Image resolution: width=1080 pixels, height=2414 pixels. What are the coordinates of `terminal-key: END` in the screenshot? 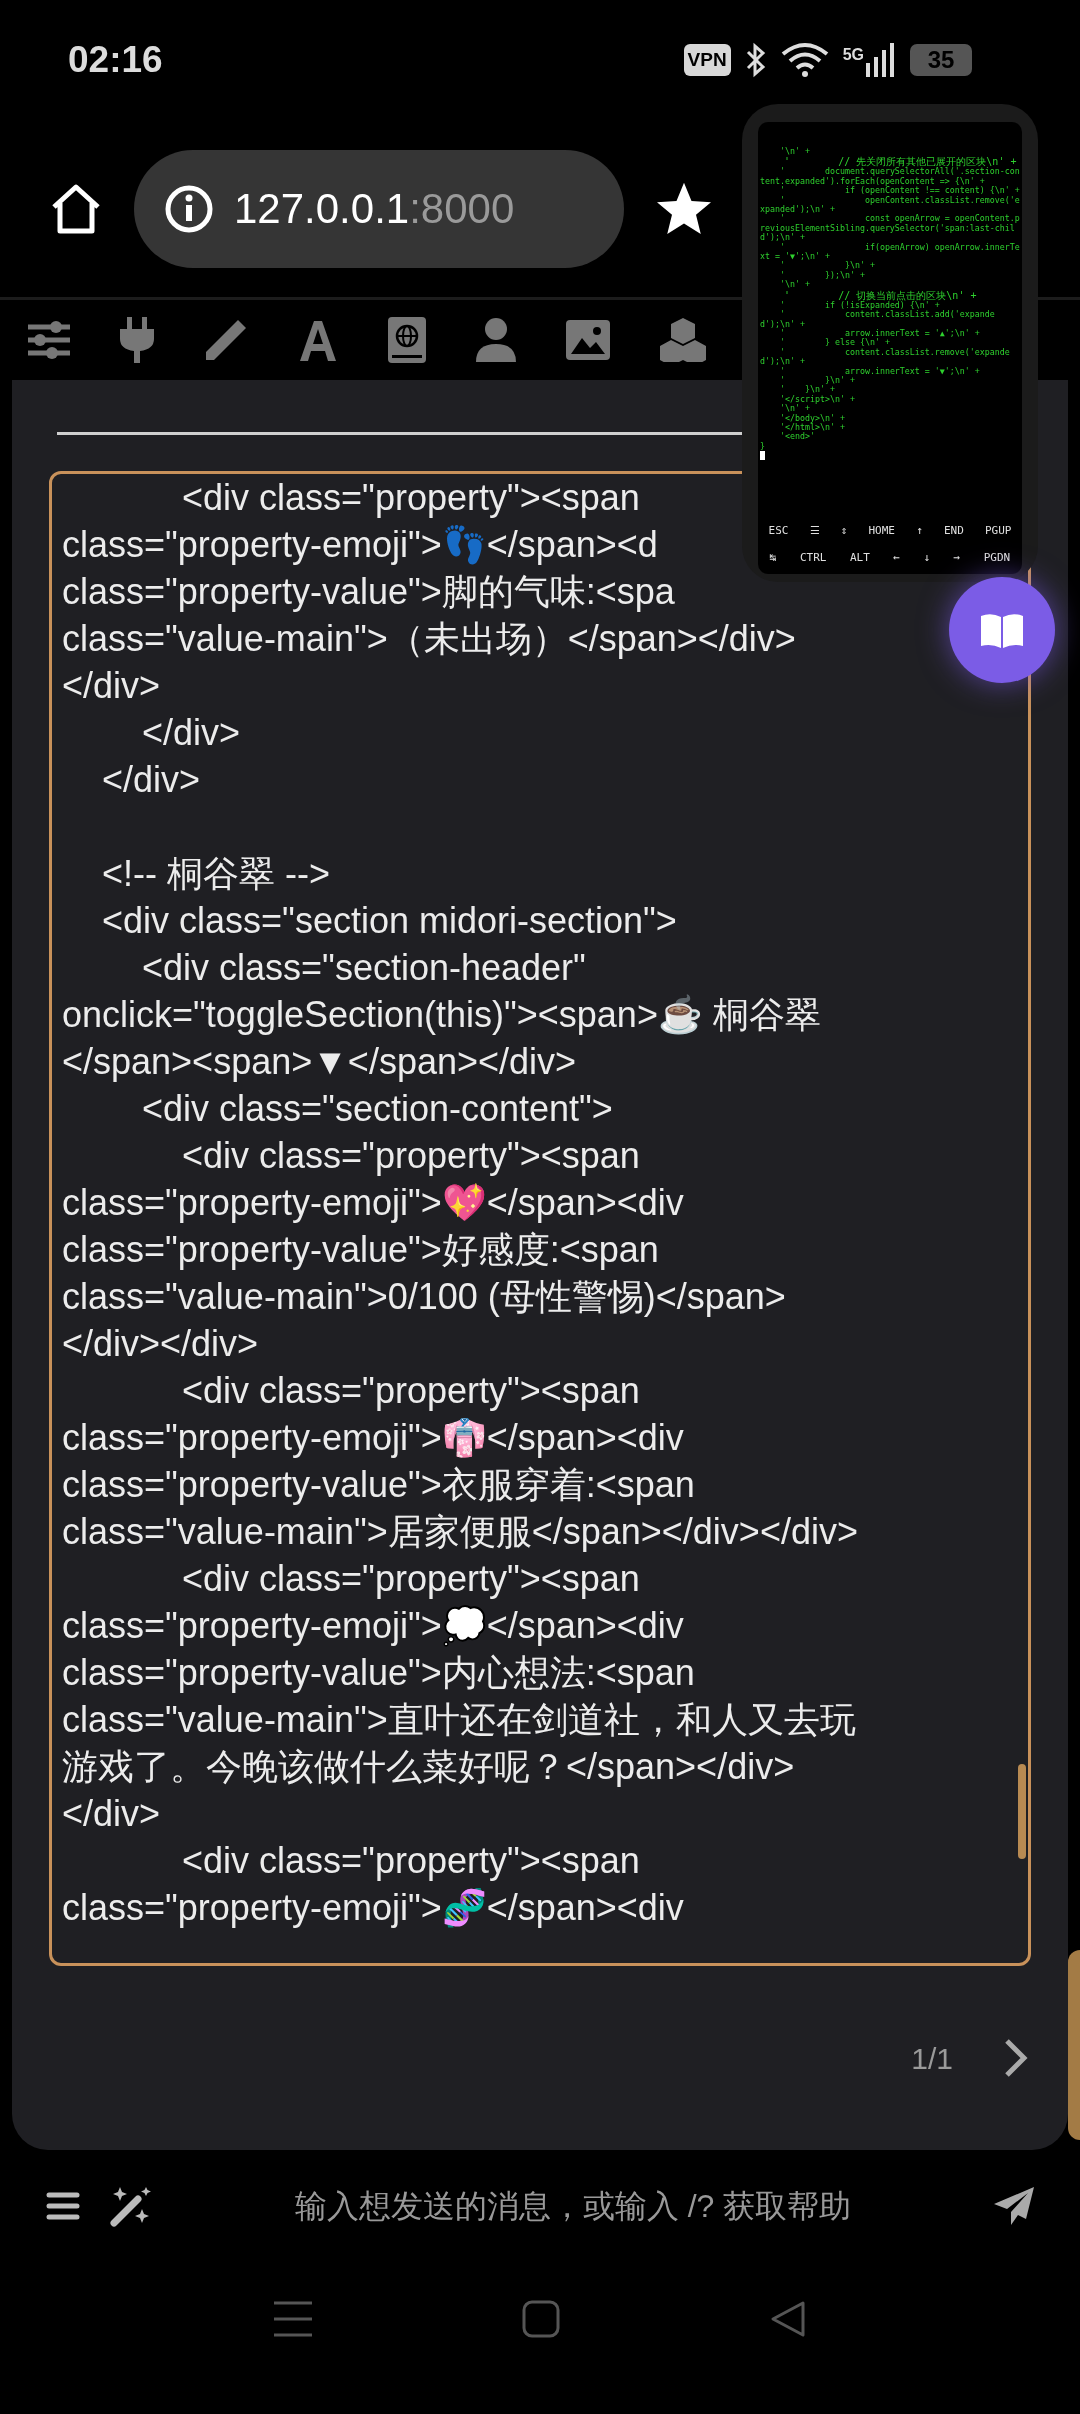 It's located at (953, 531).